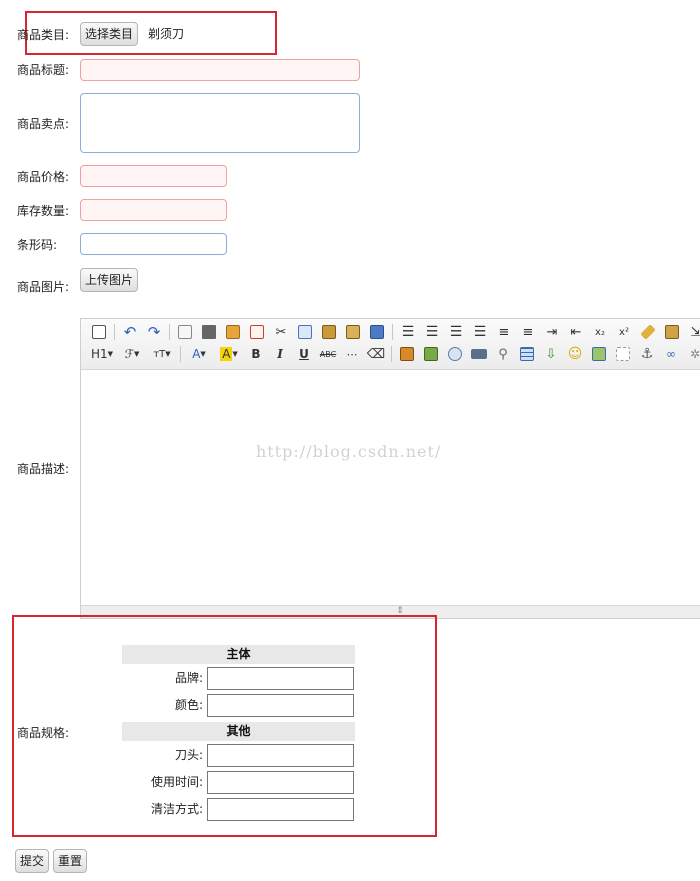 This screenshot has width=700, height=881. I want to click on stock-input, so click(153, 210).